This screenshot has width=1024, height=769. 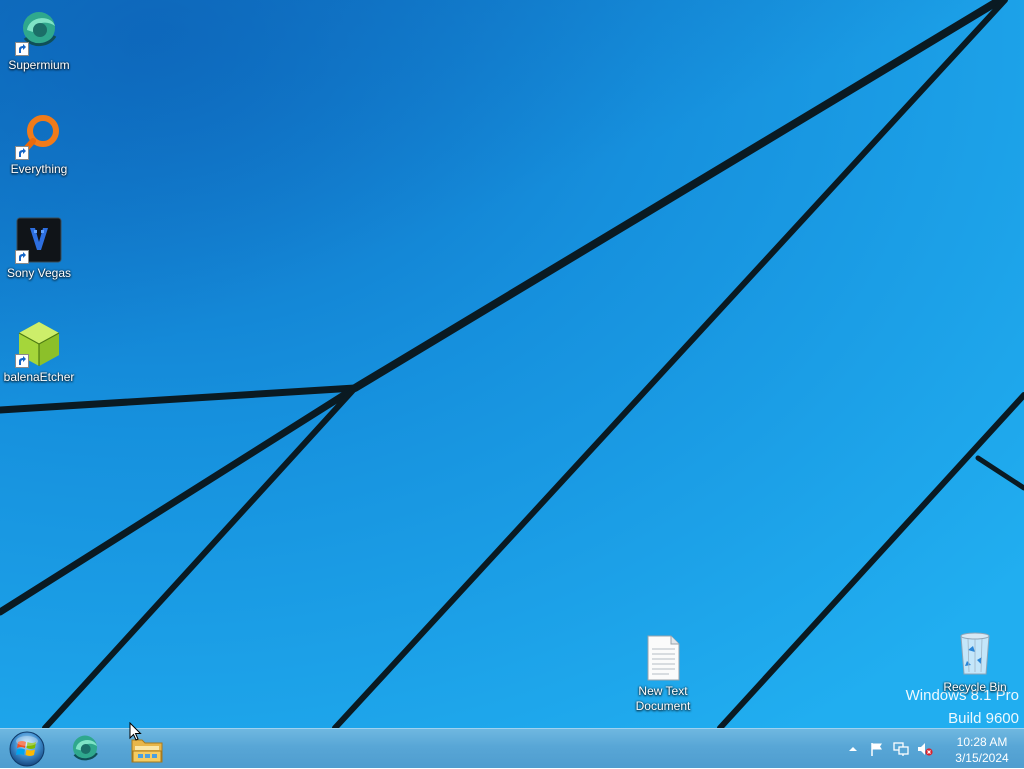 I want to click on desktop-icon-label: Everything, so click(x=39, y=169).